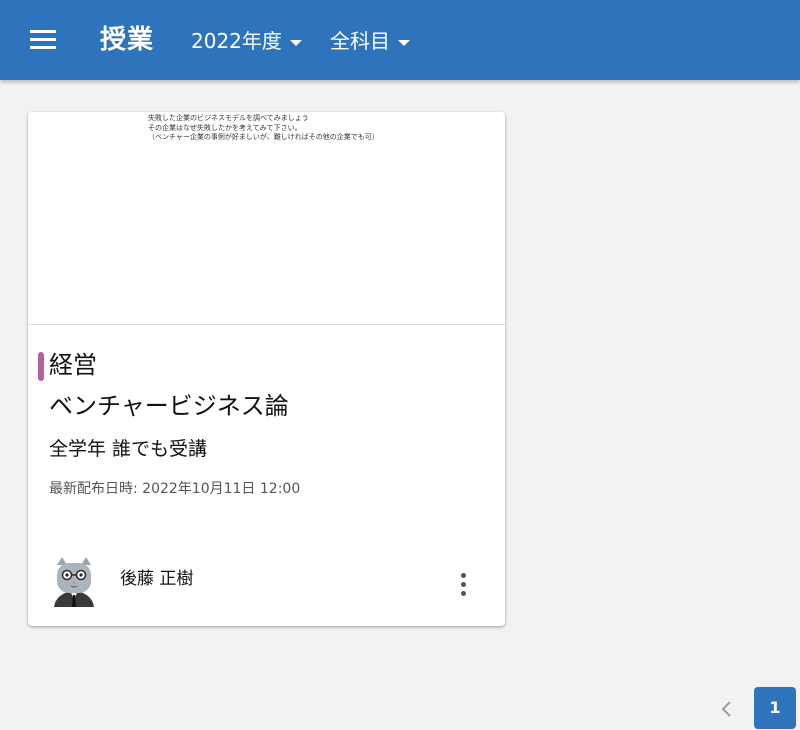  What do you see at coordinates (127, 40) in the screenshot?
I see `page-title: 授業` at bounding box center [127, 40].